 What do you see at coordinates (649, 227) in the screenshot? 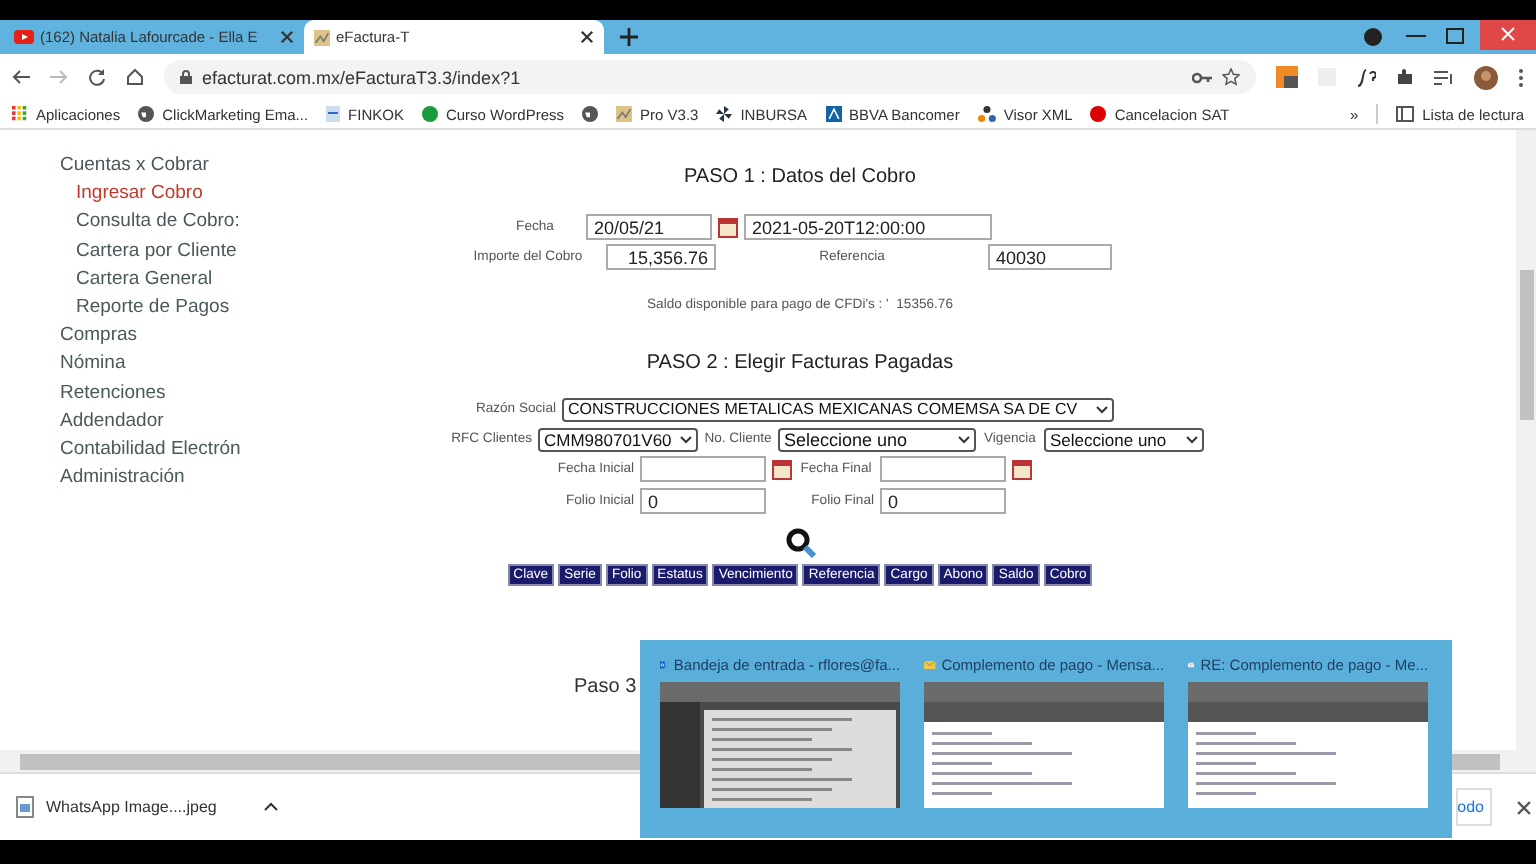
I see `date-field: 20/05/21` at bounding box center [649, 227].